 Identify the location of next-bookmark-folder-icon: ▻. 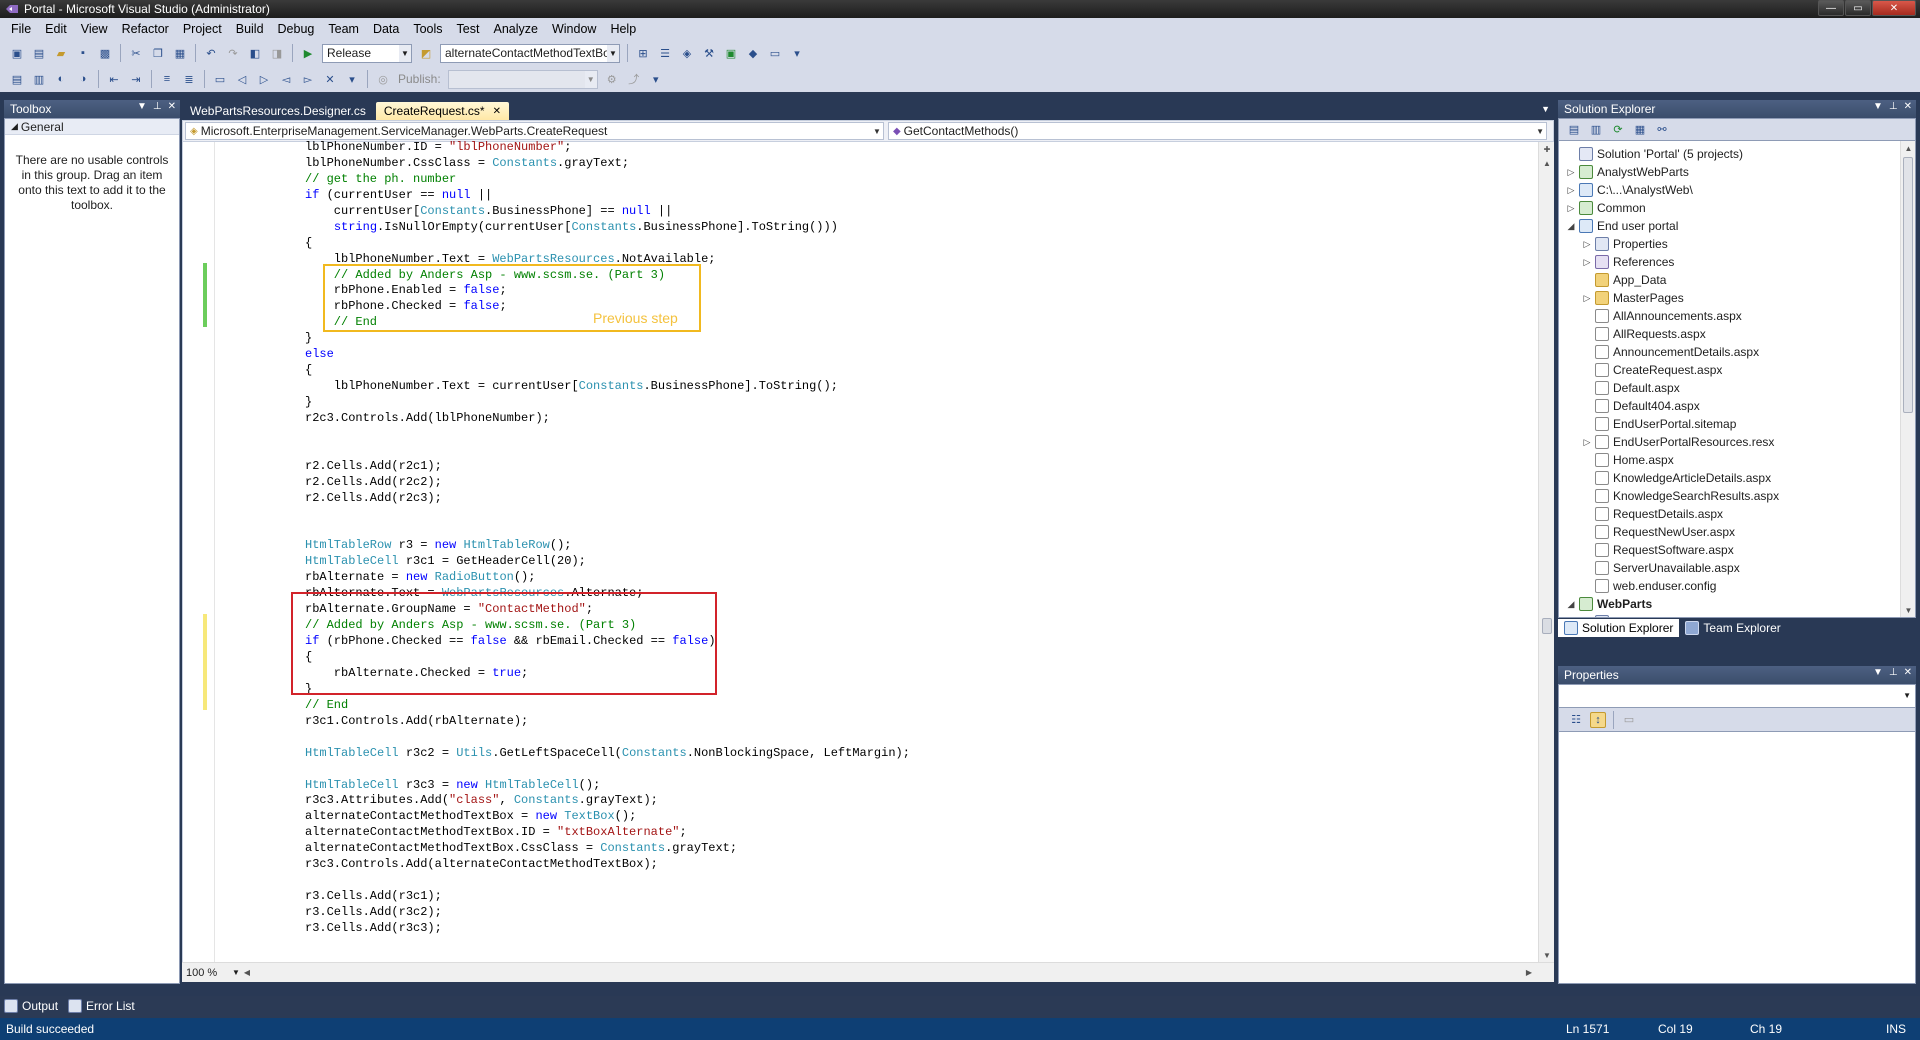
(308, 79).